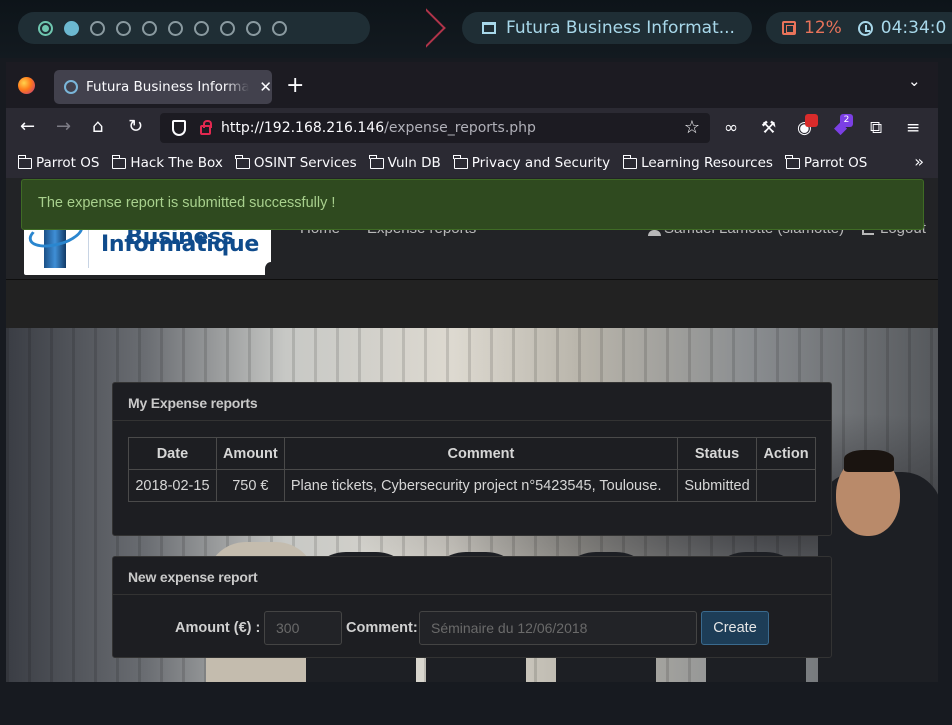 This screenshot has height=725, width=952. What do you see at coordinates (876, 128) in the screenshot?
I see `extensions-puzzle-icon: ⧉` at bounding box center [876, 128].